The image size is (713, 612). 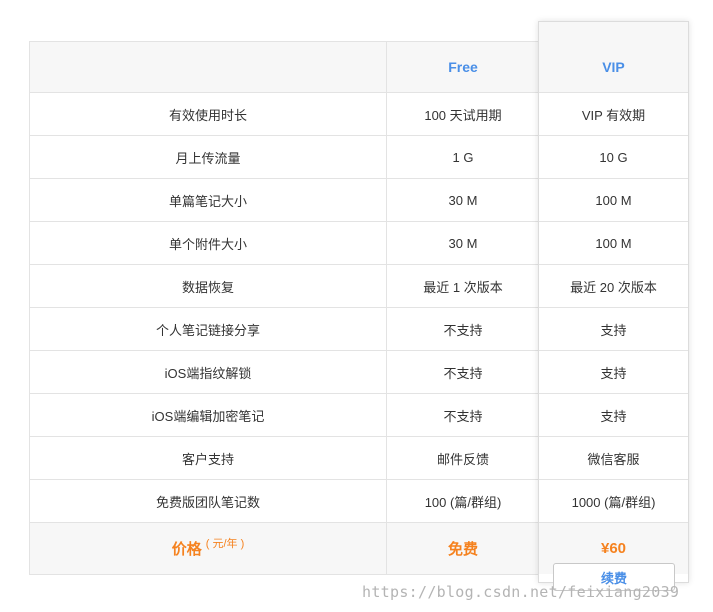 What do you see at coordinates (463, 115) in the screenshot?
I see `feature-free-value: 100 天试用期` at bounding box center [463, 115].